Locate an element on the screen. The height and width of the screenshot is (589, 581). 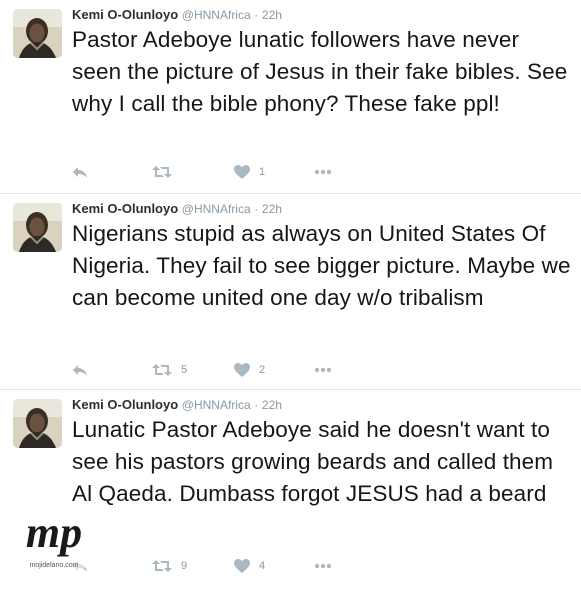
retweet-button: 5 is located at coordinates (169, 370).